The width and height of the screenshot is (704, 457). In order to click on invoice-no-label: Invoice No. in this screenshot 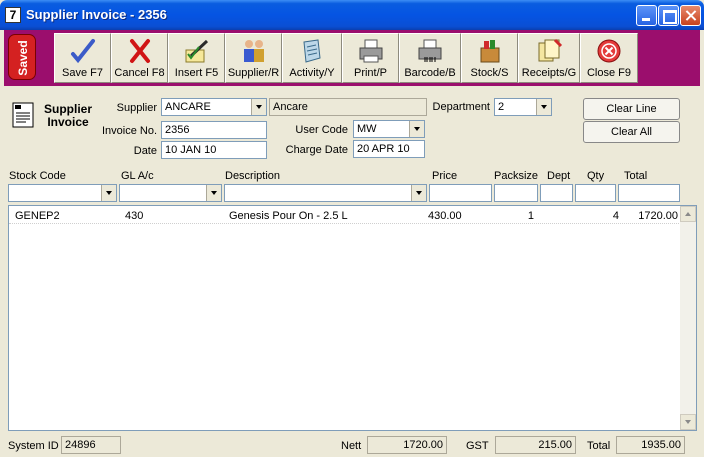, I will do `click(129, 131)`.